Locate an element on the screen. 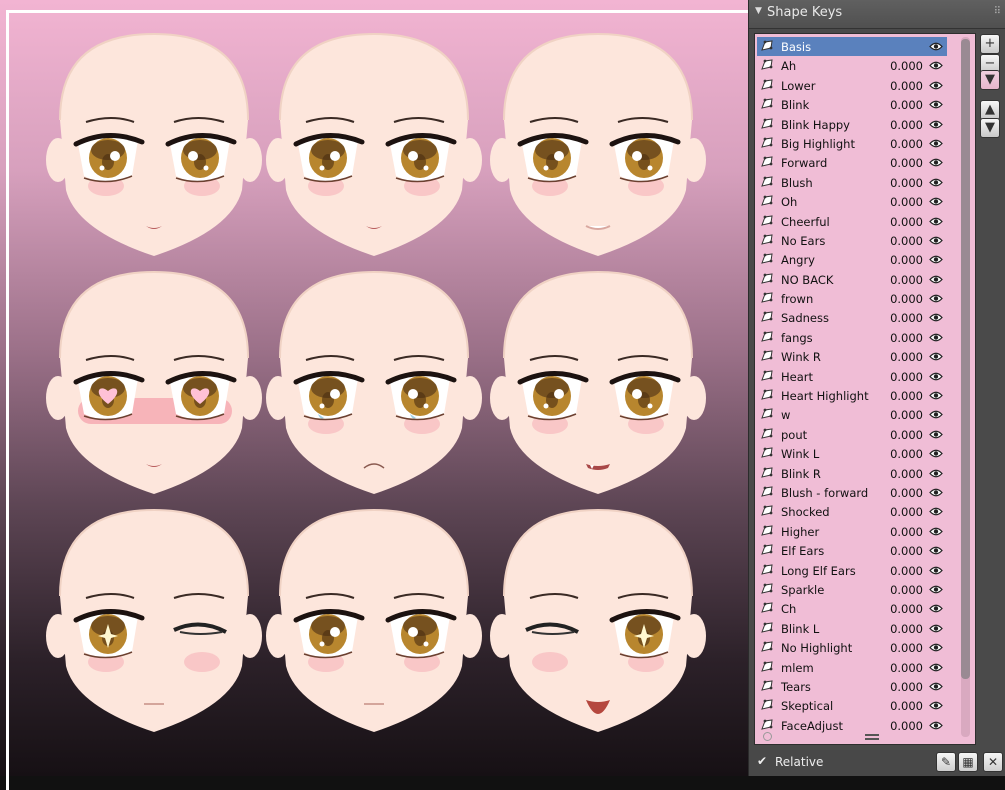  move-up-button: ▲ is located at coordinates (990, 110).